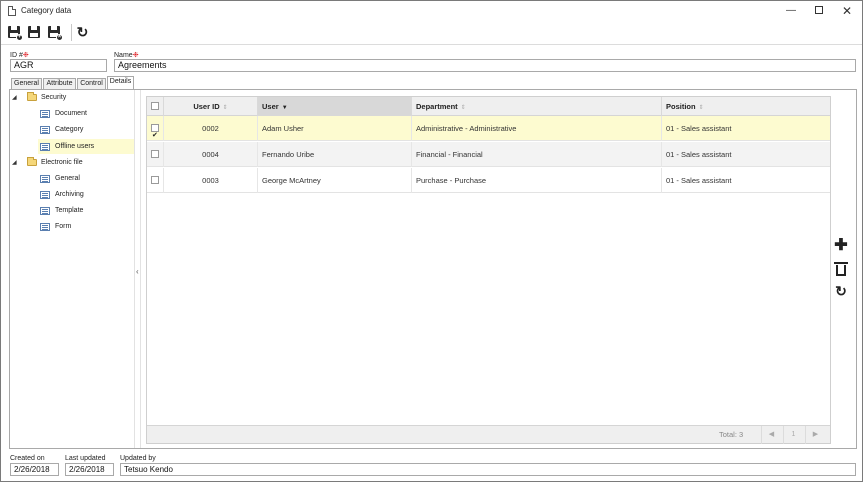 The width and height of the screenshot is (863, 482). I want to click on save-and-new-button: +, so click(15, 33).